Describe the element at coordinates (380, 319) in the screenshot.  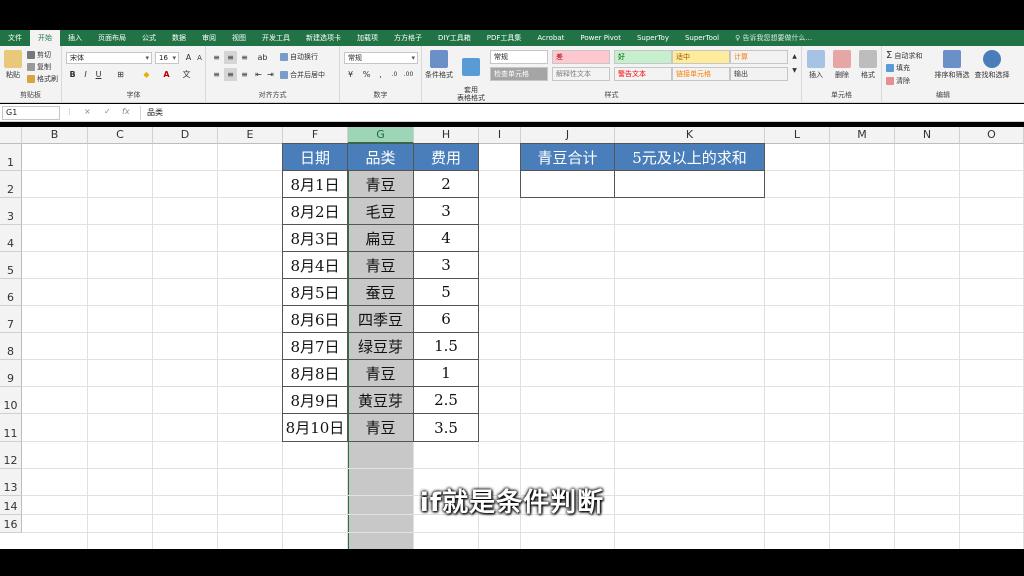
I see `table-cell: 四季豆` at that location.